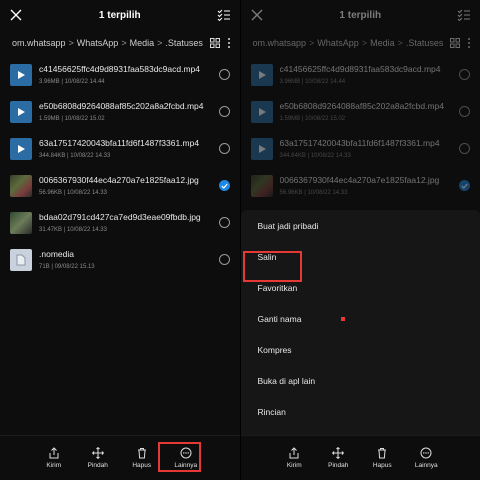 The height and width of the screenshot is (480, 480). I want to click on menu-item-make-private: Buat jadi pribadi, so click(360, 225).